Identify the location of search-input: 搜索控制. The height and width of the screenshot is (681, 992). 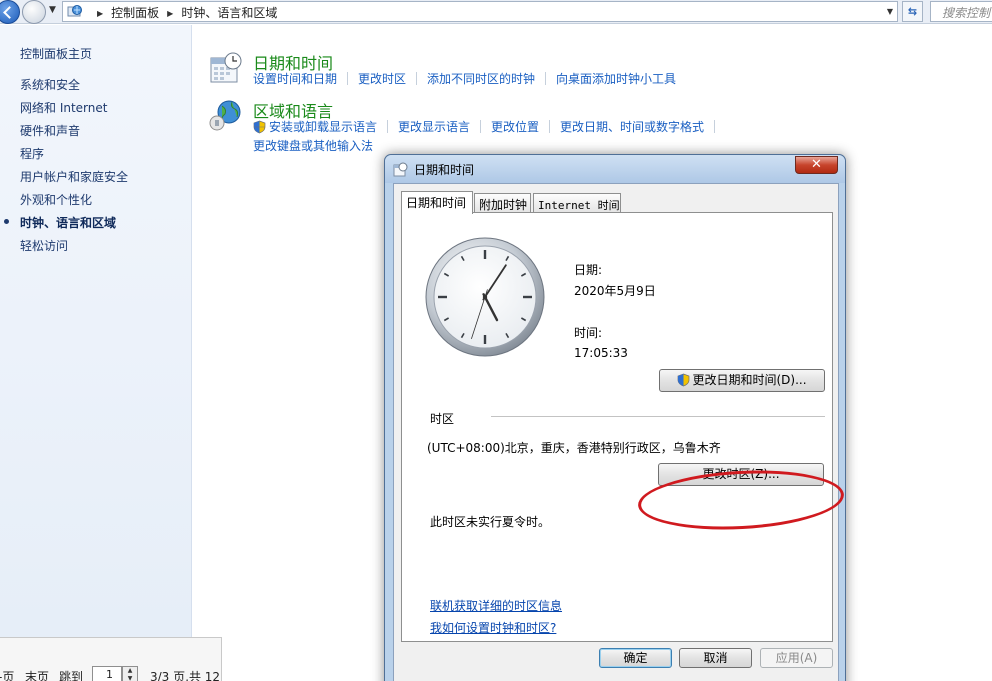
(961, 11).